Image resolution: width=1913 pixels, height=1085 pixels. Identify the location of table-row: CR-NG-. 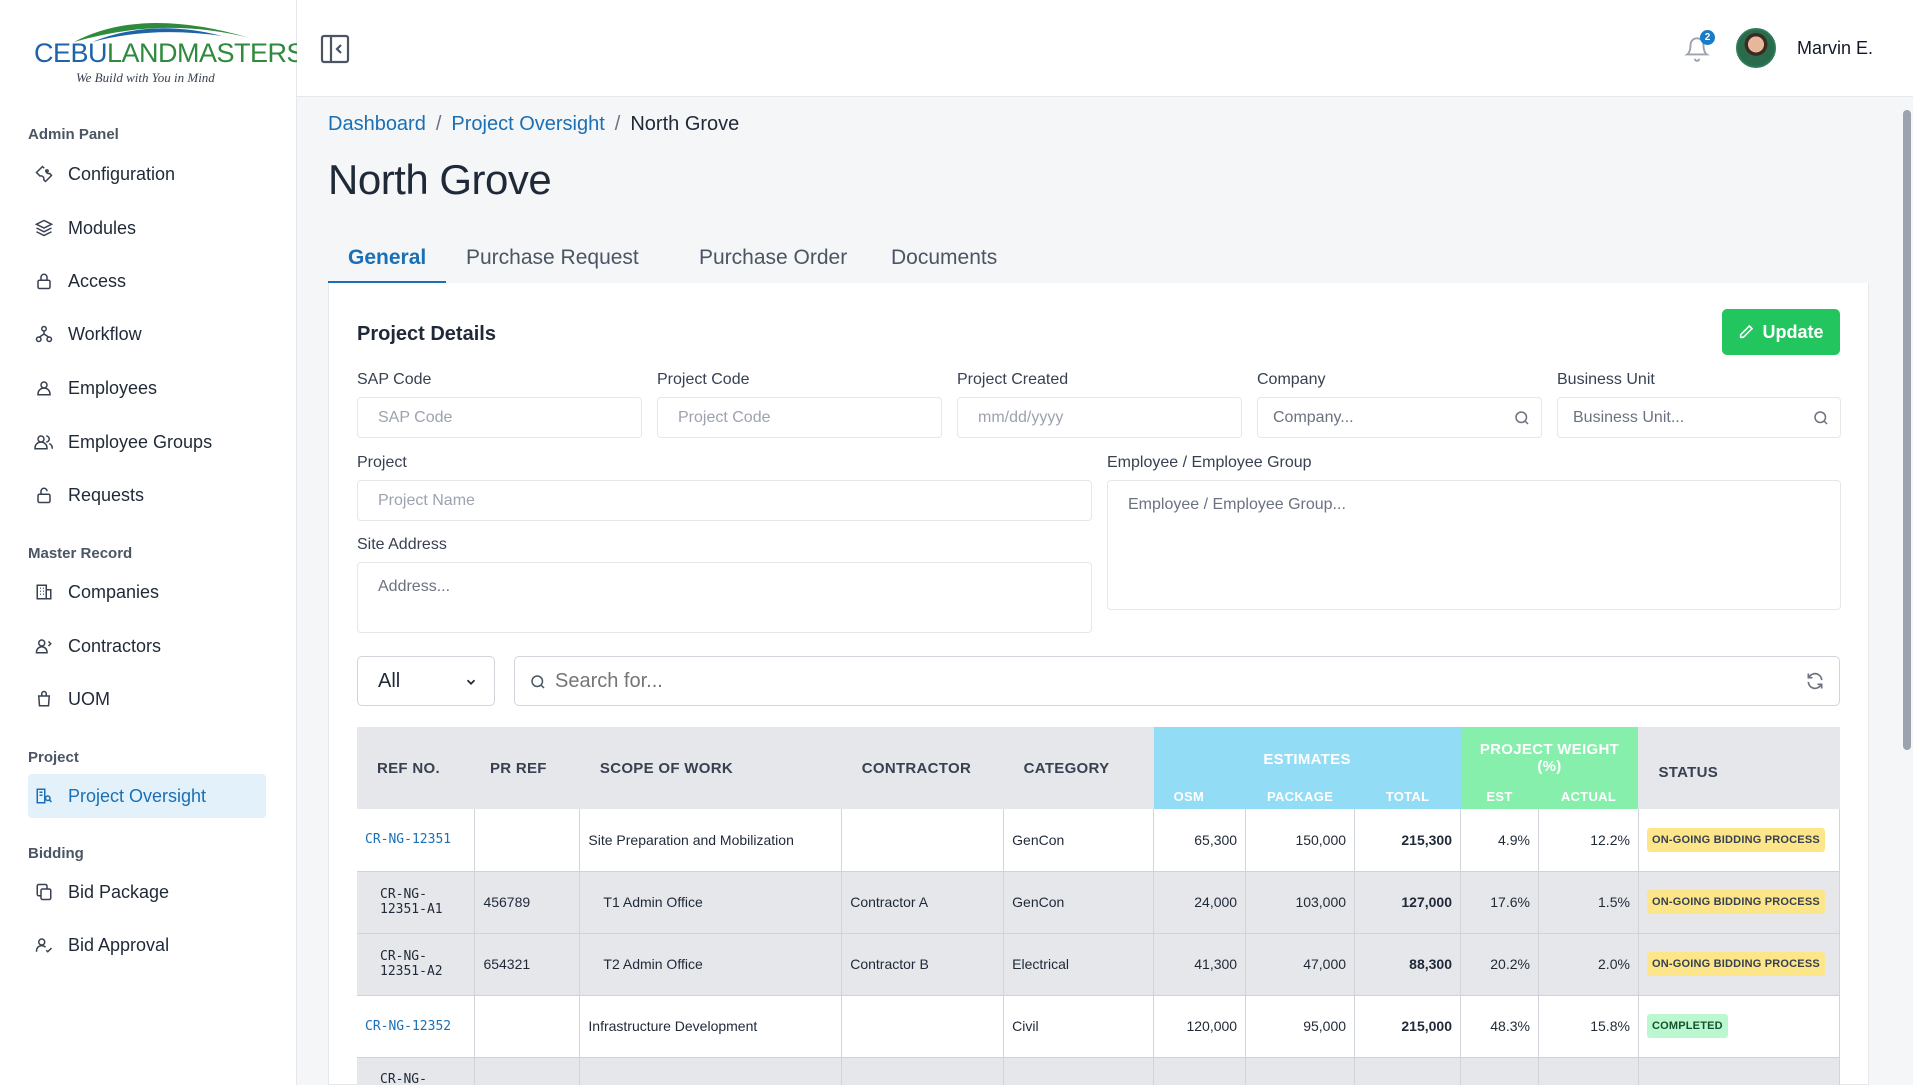
(1099, 1071).